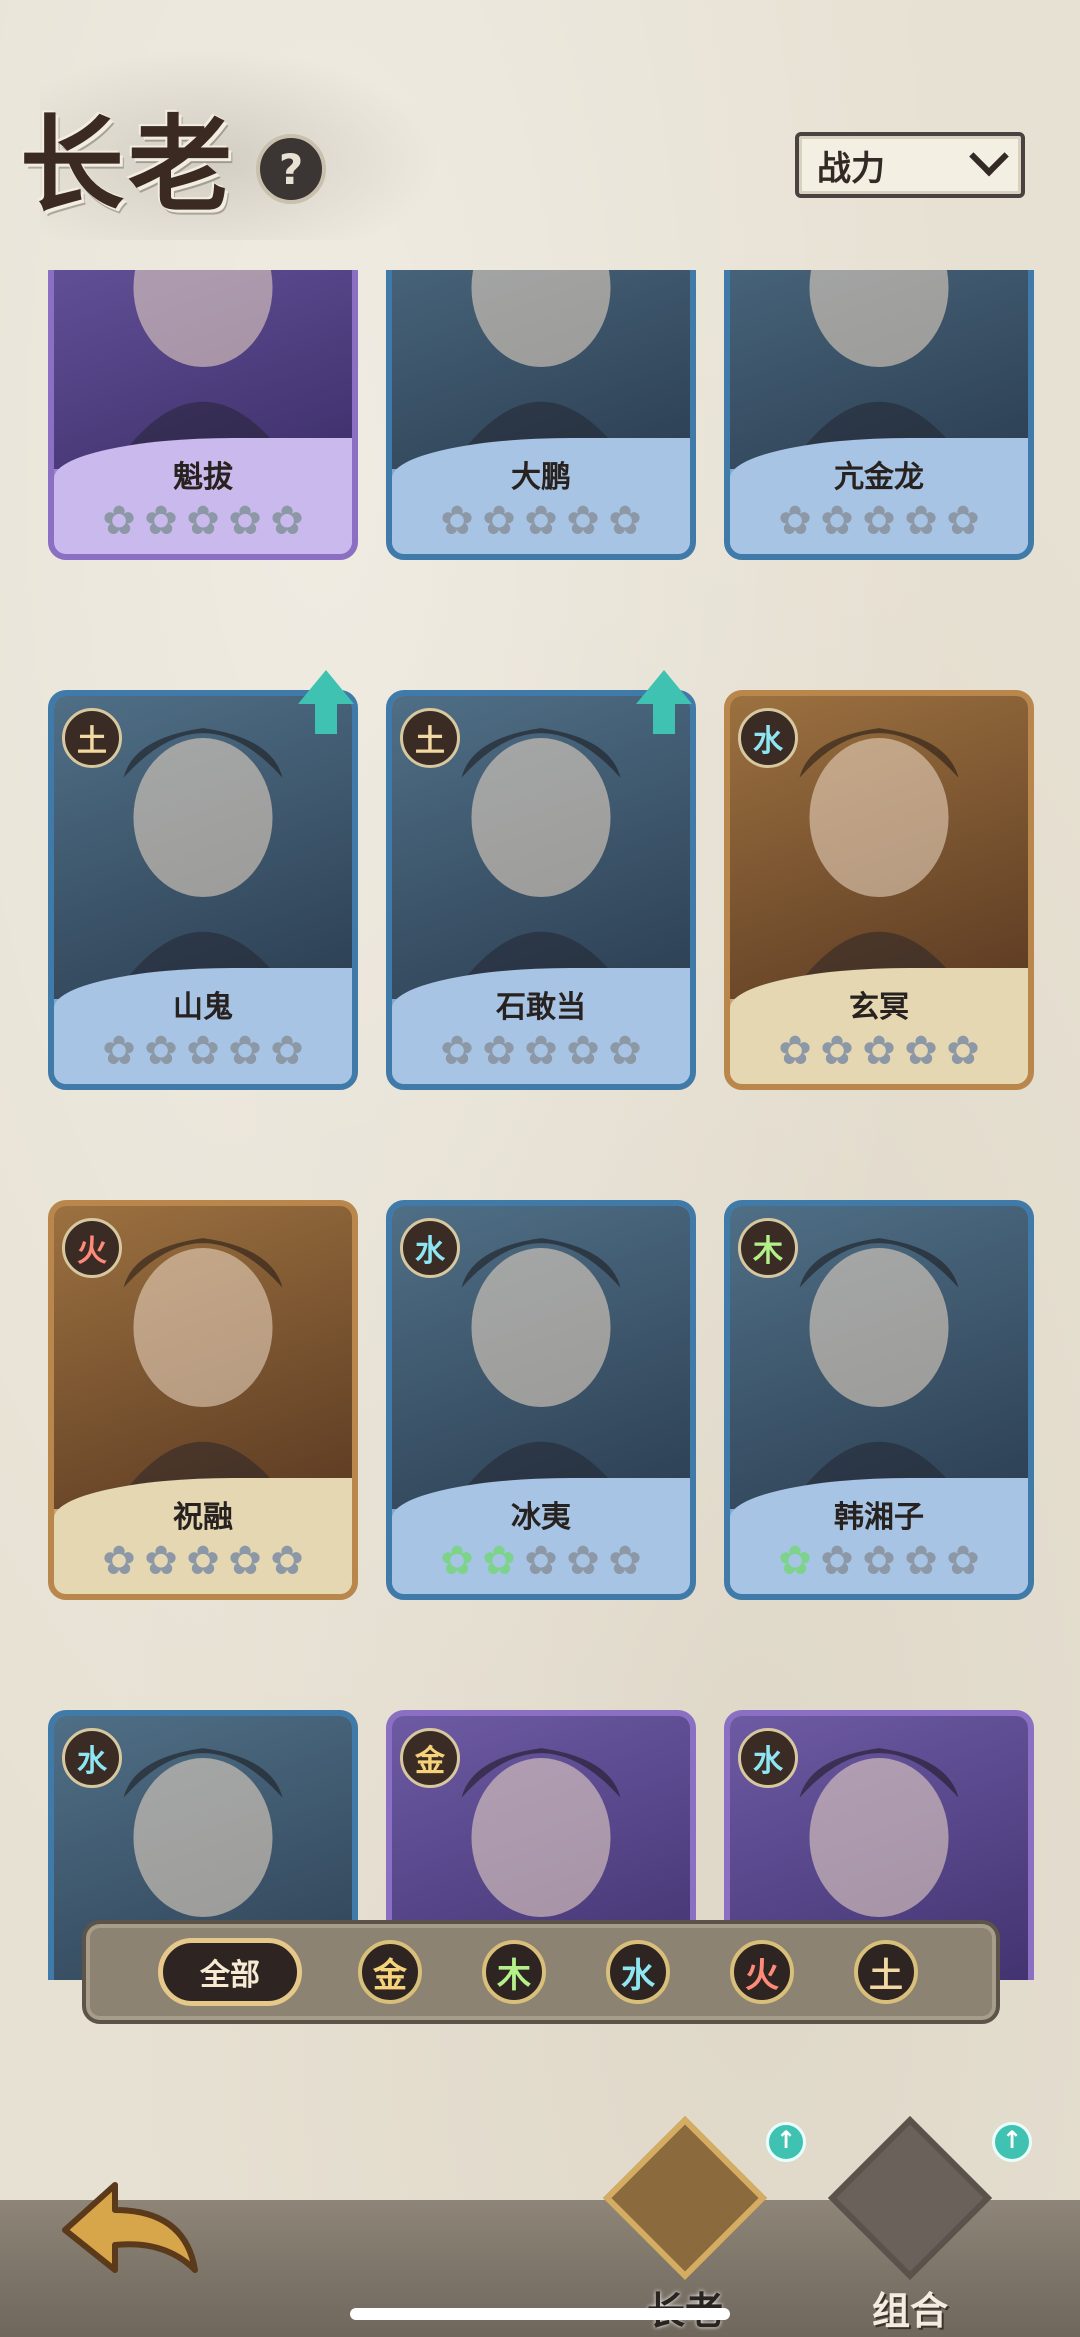 The image size is (1080, 2337). What do you see at coordinates (879, 1517) in the screenshot?
I see `elder-name: 韩湘子` at bounding box center [879, 1517].